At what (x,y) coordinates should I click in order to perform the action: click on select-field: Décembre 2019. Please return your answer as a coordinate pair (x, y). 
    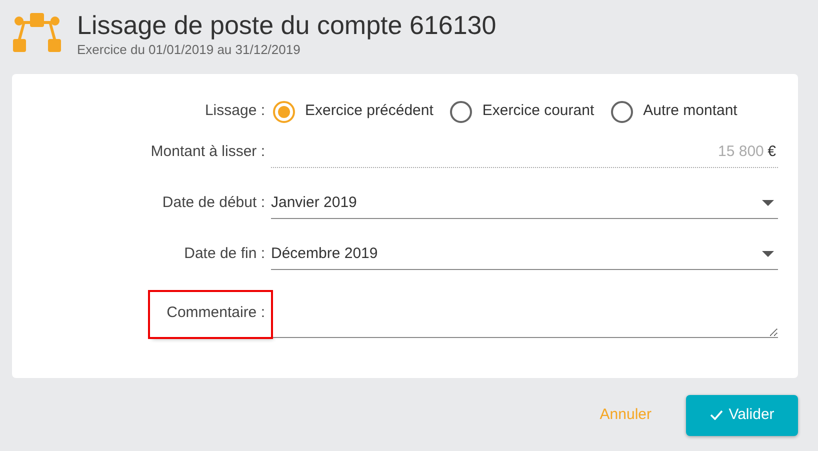
    Looking at the image, I should click on (524, 255).